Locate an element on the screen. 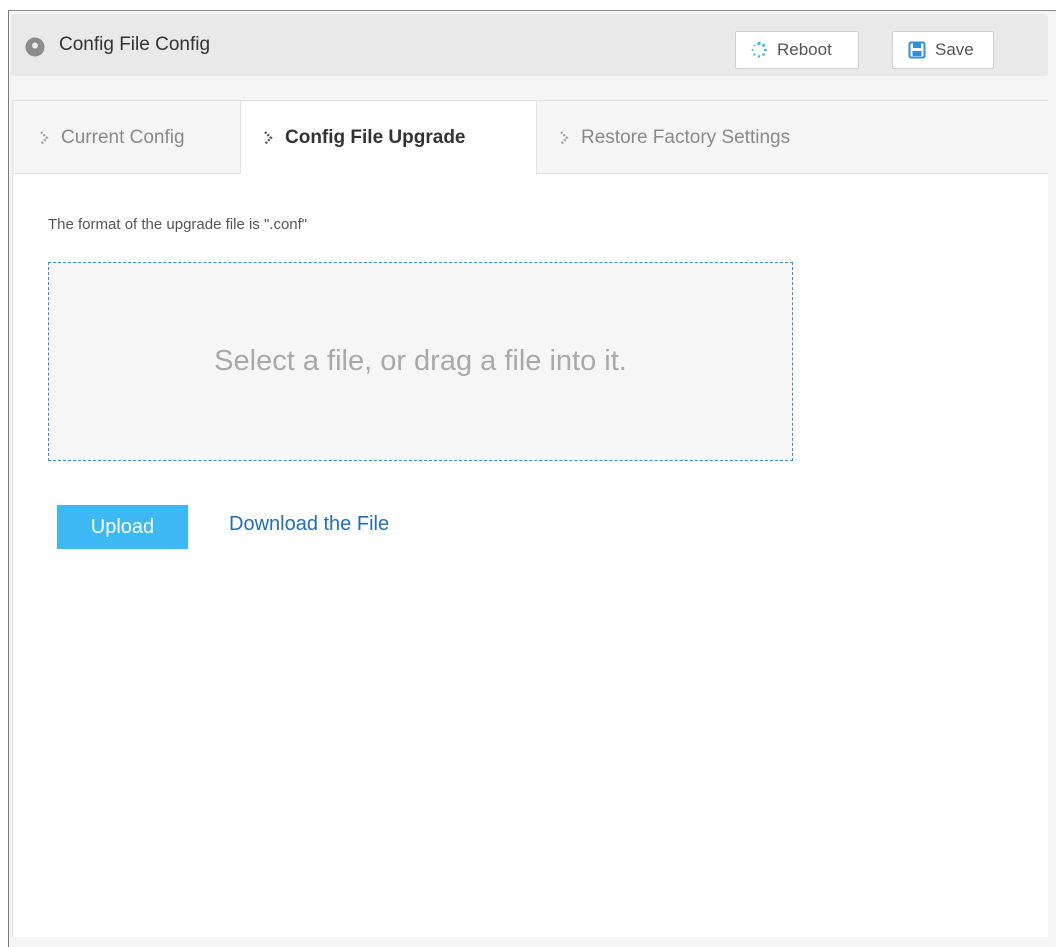  tab-current-config: Current Config is located at coordinates (135, 137).